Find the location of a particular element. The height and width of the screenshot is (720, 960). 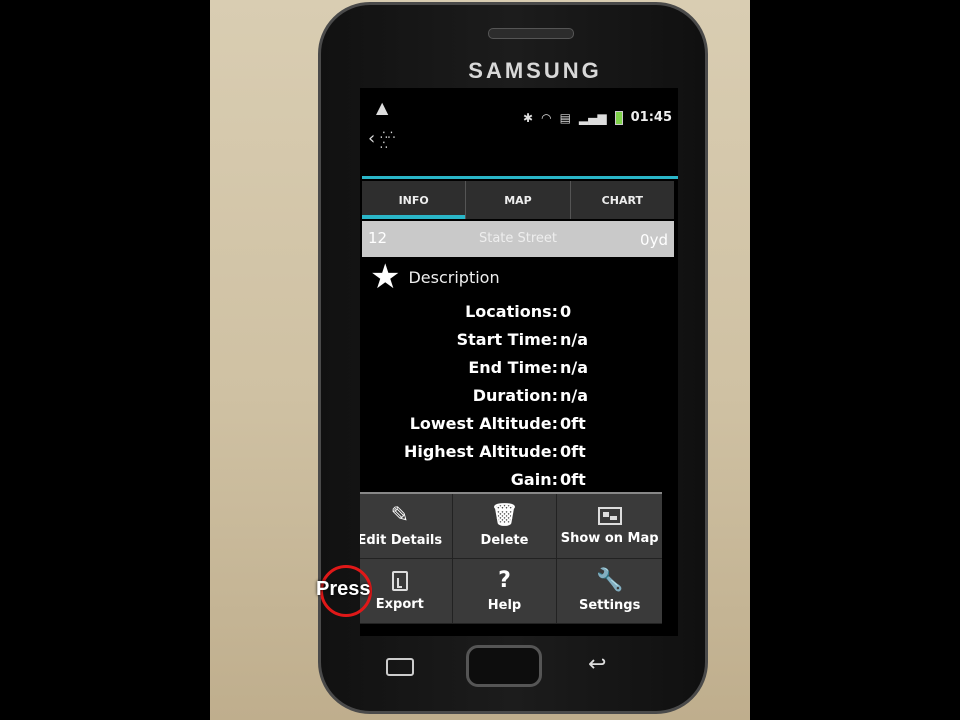

track-distance: 0yd is located at coordinates (654, 240).